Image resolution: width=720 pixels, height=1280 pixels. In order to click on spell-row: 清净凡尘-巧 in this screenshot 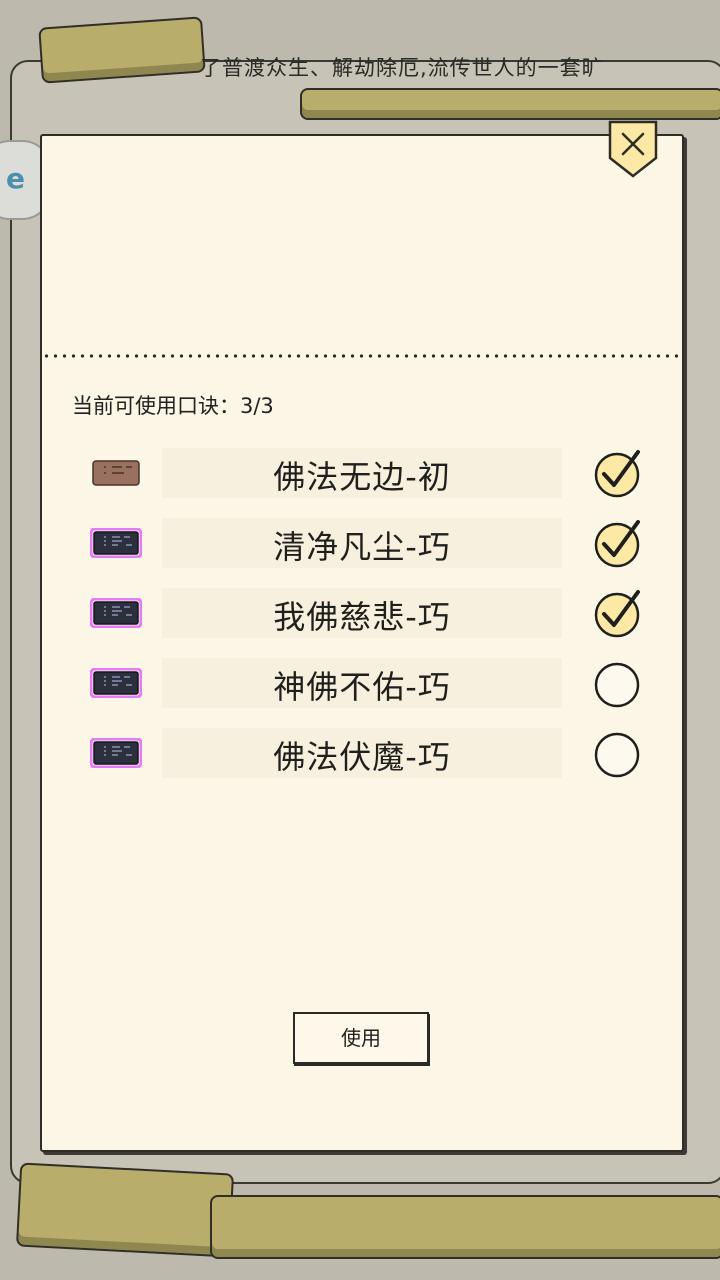, I will do `click(362, 544)`.